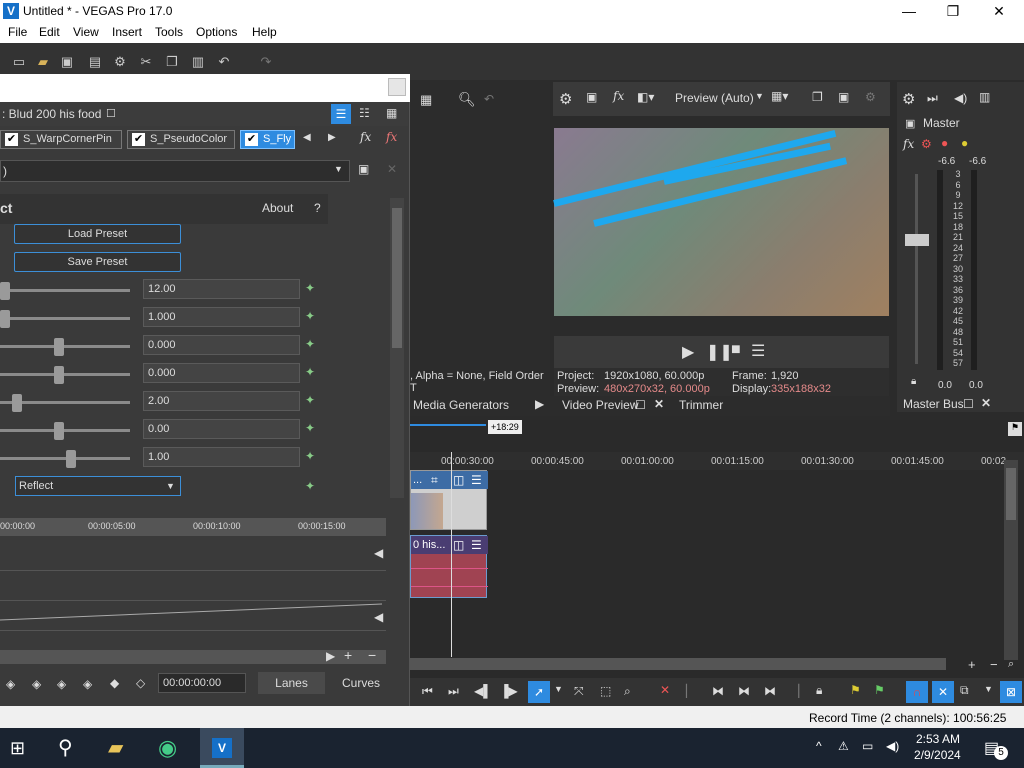 Image resolution: width=1024 pixels, height=768 pixels. Describe the element at coordinates (483, 691) in the screenshot. I see `prev-frame-icon: ◀▌` at that location.